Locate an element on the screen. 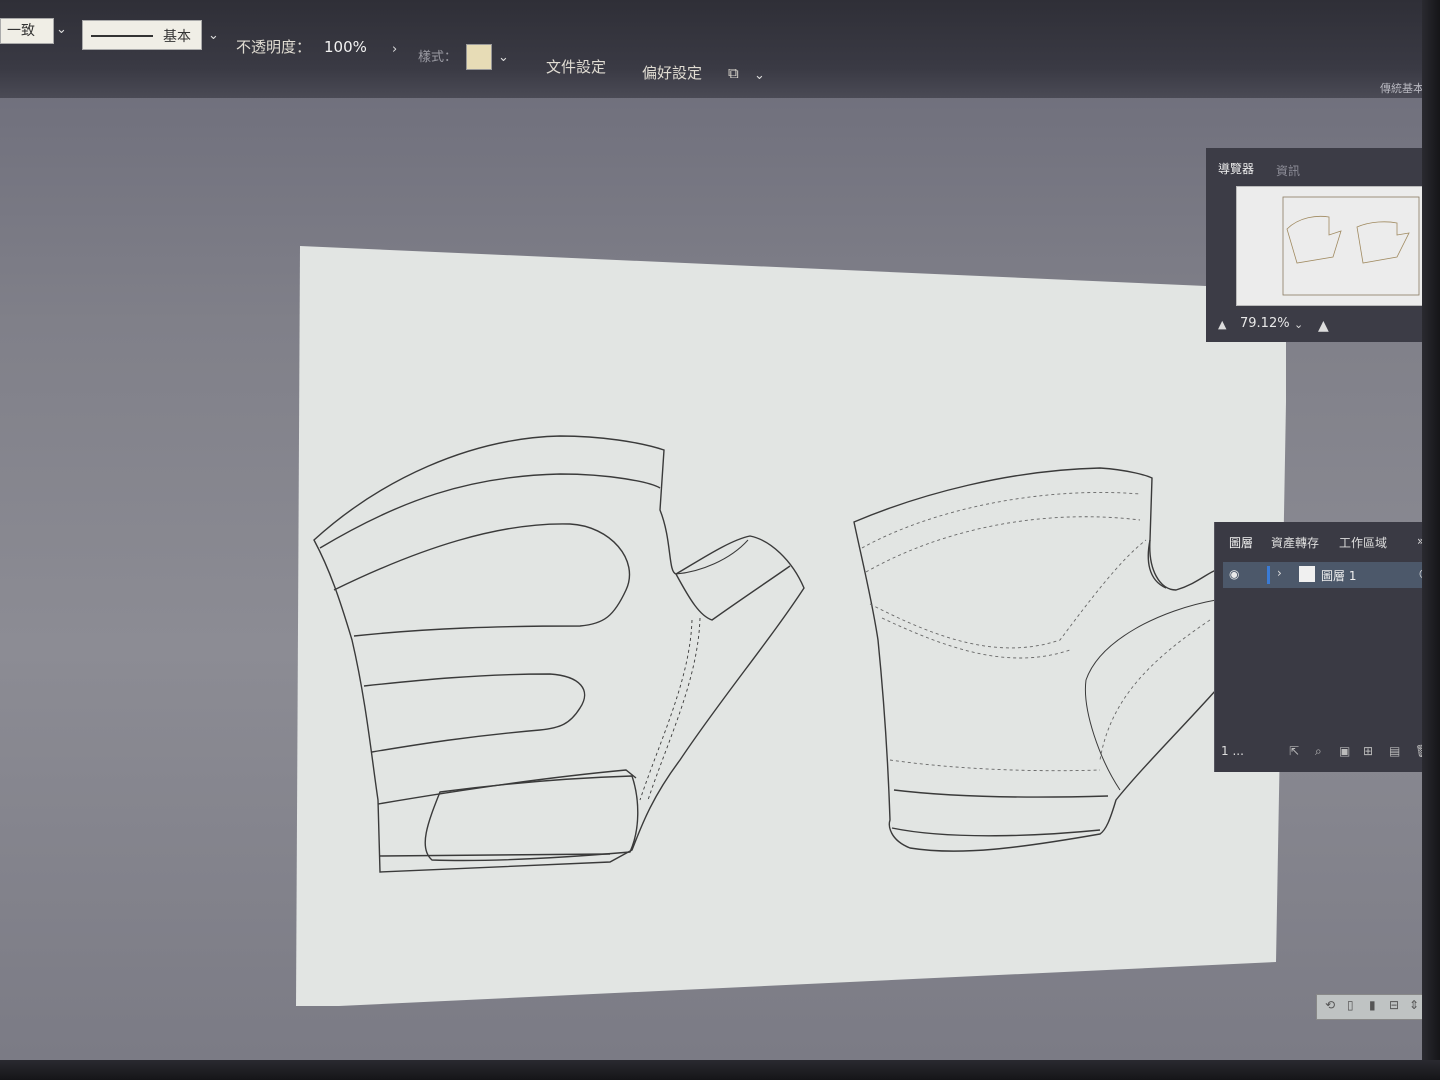 The width and height of the screenshot is (1440, 1080). zoom-value: 79.12% is located at coordinates (1265, 323).